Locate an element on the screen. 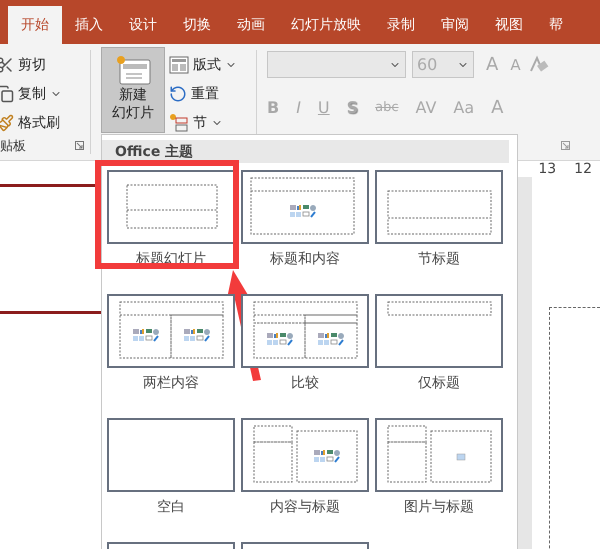  layout-label: 节标题 is located at coordinates (439, 259).